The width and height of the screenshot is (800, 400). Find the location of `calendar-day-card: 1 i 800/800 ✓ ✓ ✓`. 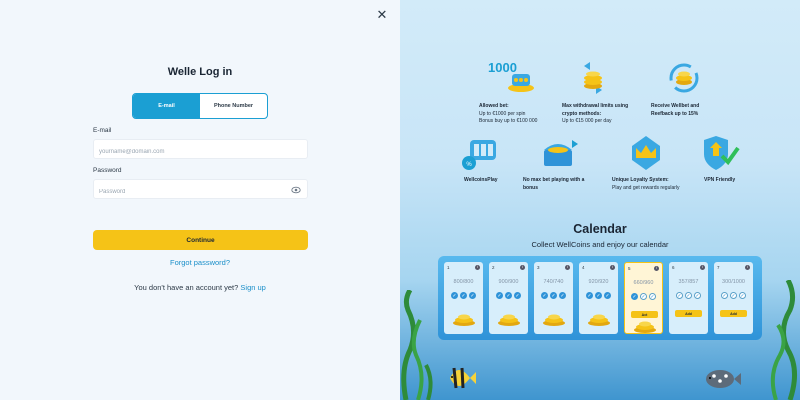

calendar-day-card: 1 i 800/800 ✓ ✓ ✓ is located at coordinates (463, 298).